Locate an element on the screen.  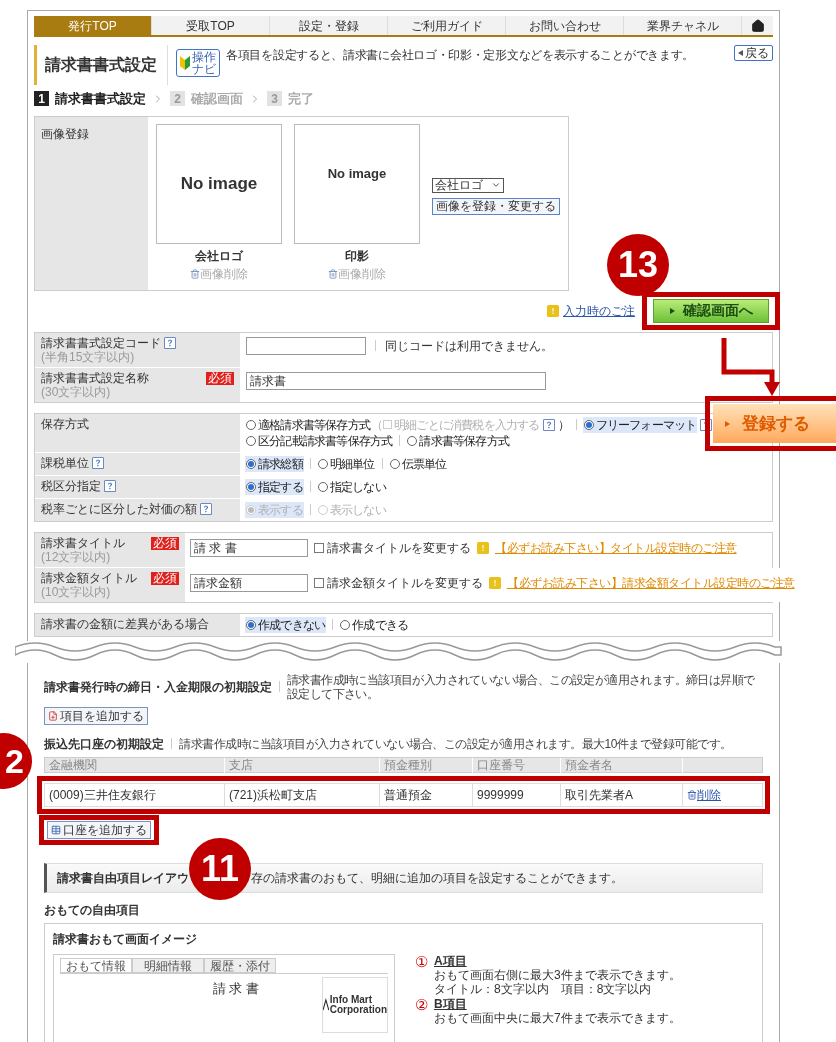
section-description: 存の請求書のおもて、明細に追加の項目を設定することができます。 is located at coordinates (437, 878).